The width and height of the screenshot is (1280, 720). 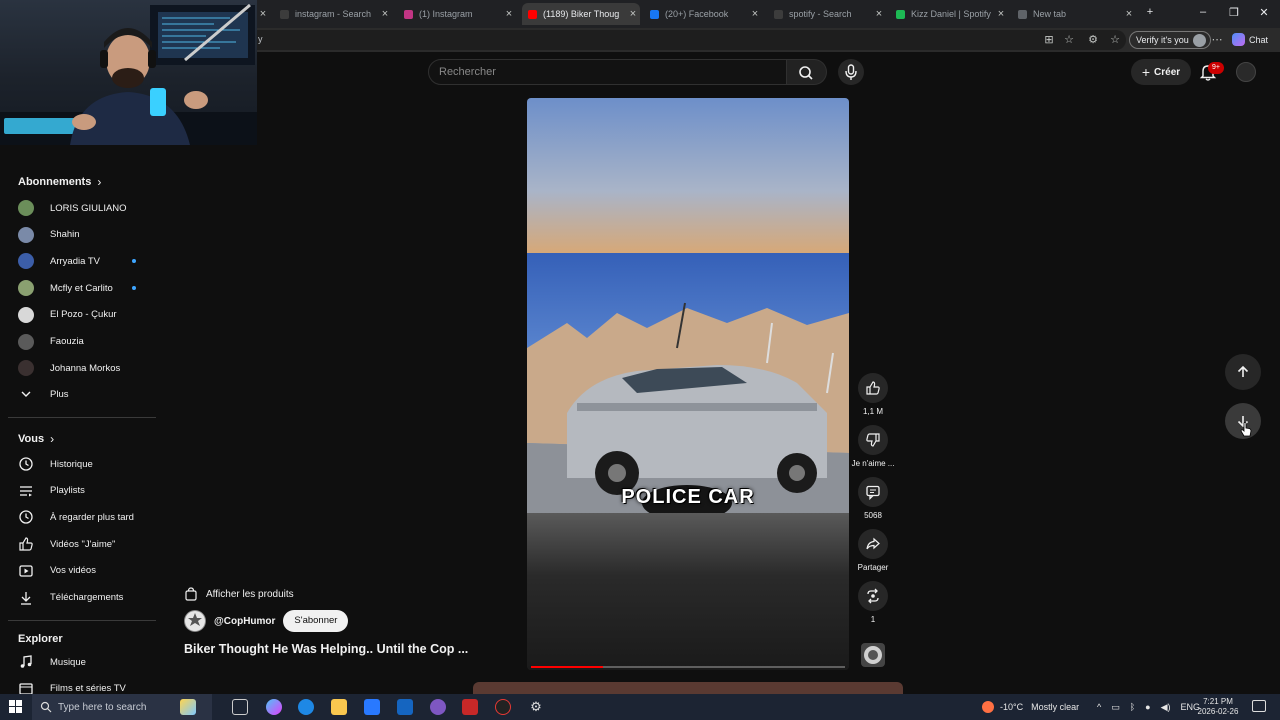 I want to click on sidebar-item-you: Téléchargements, so click(x=81, y=598).